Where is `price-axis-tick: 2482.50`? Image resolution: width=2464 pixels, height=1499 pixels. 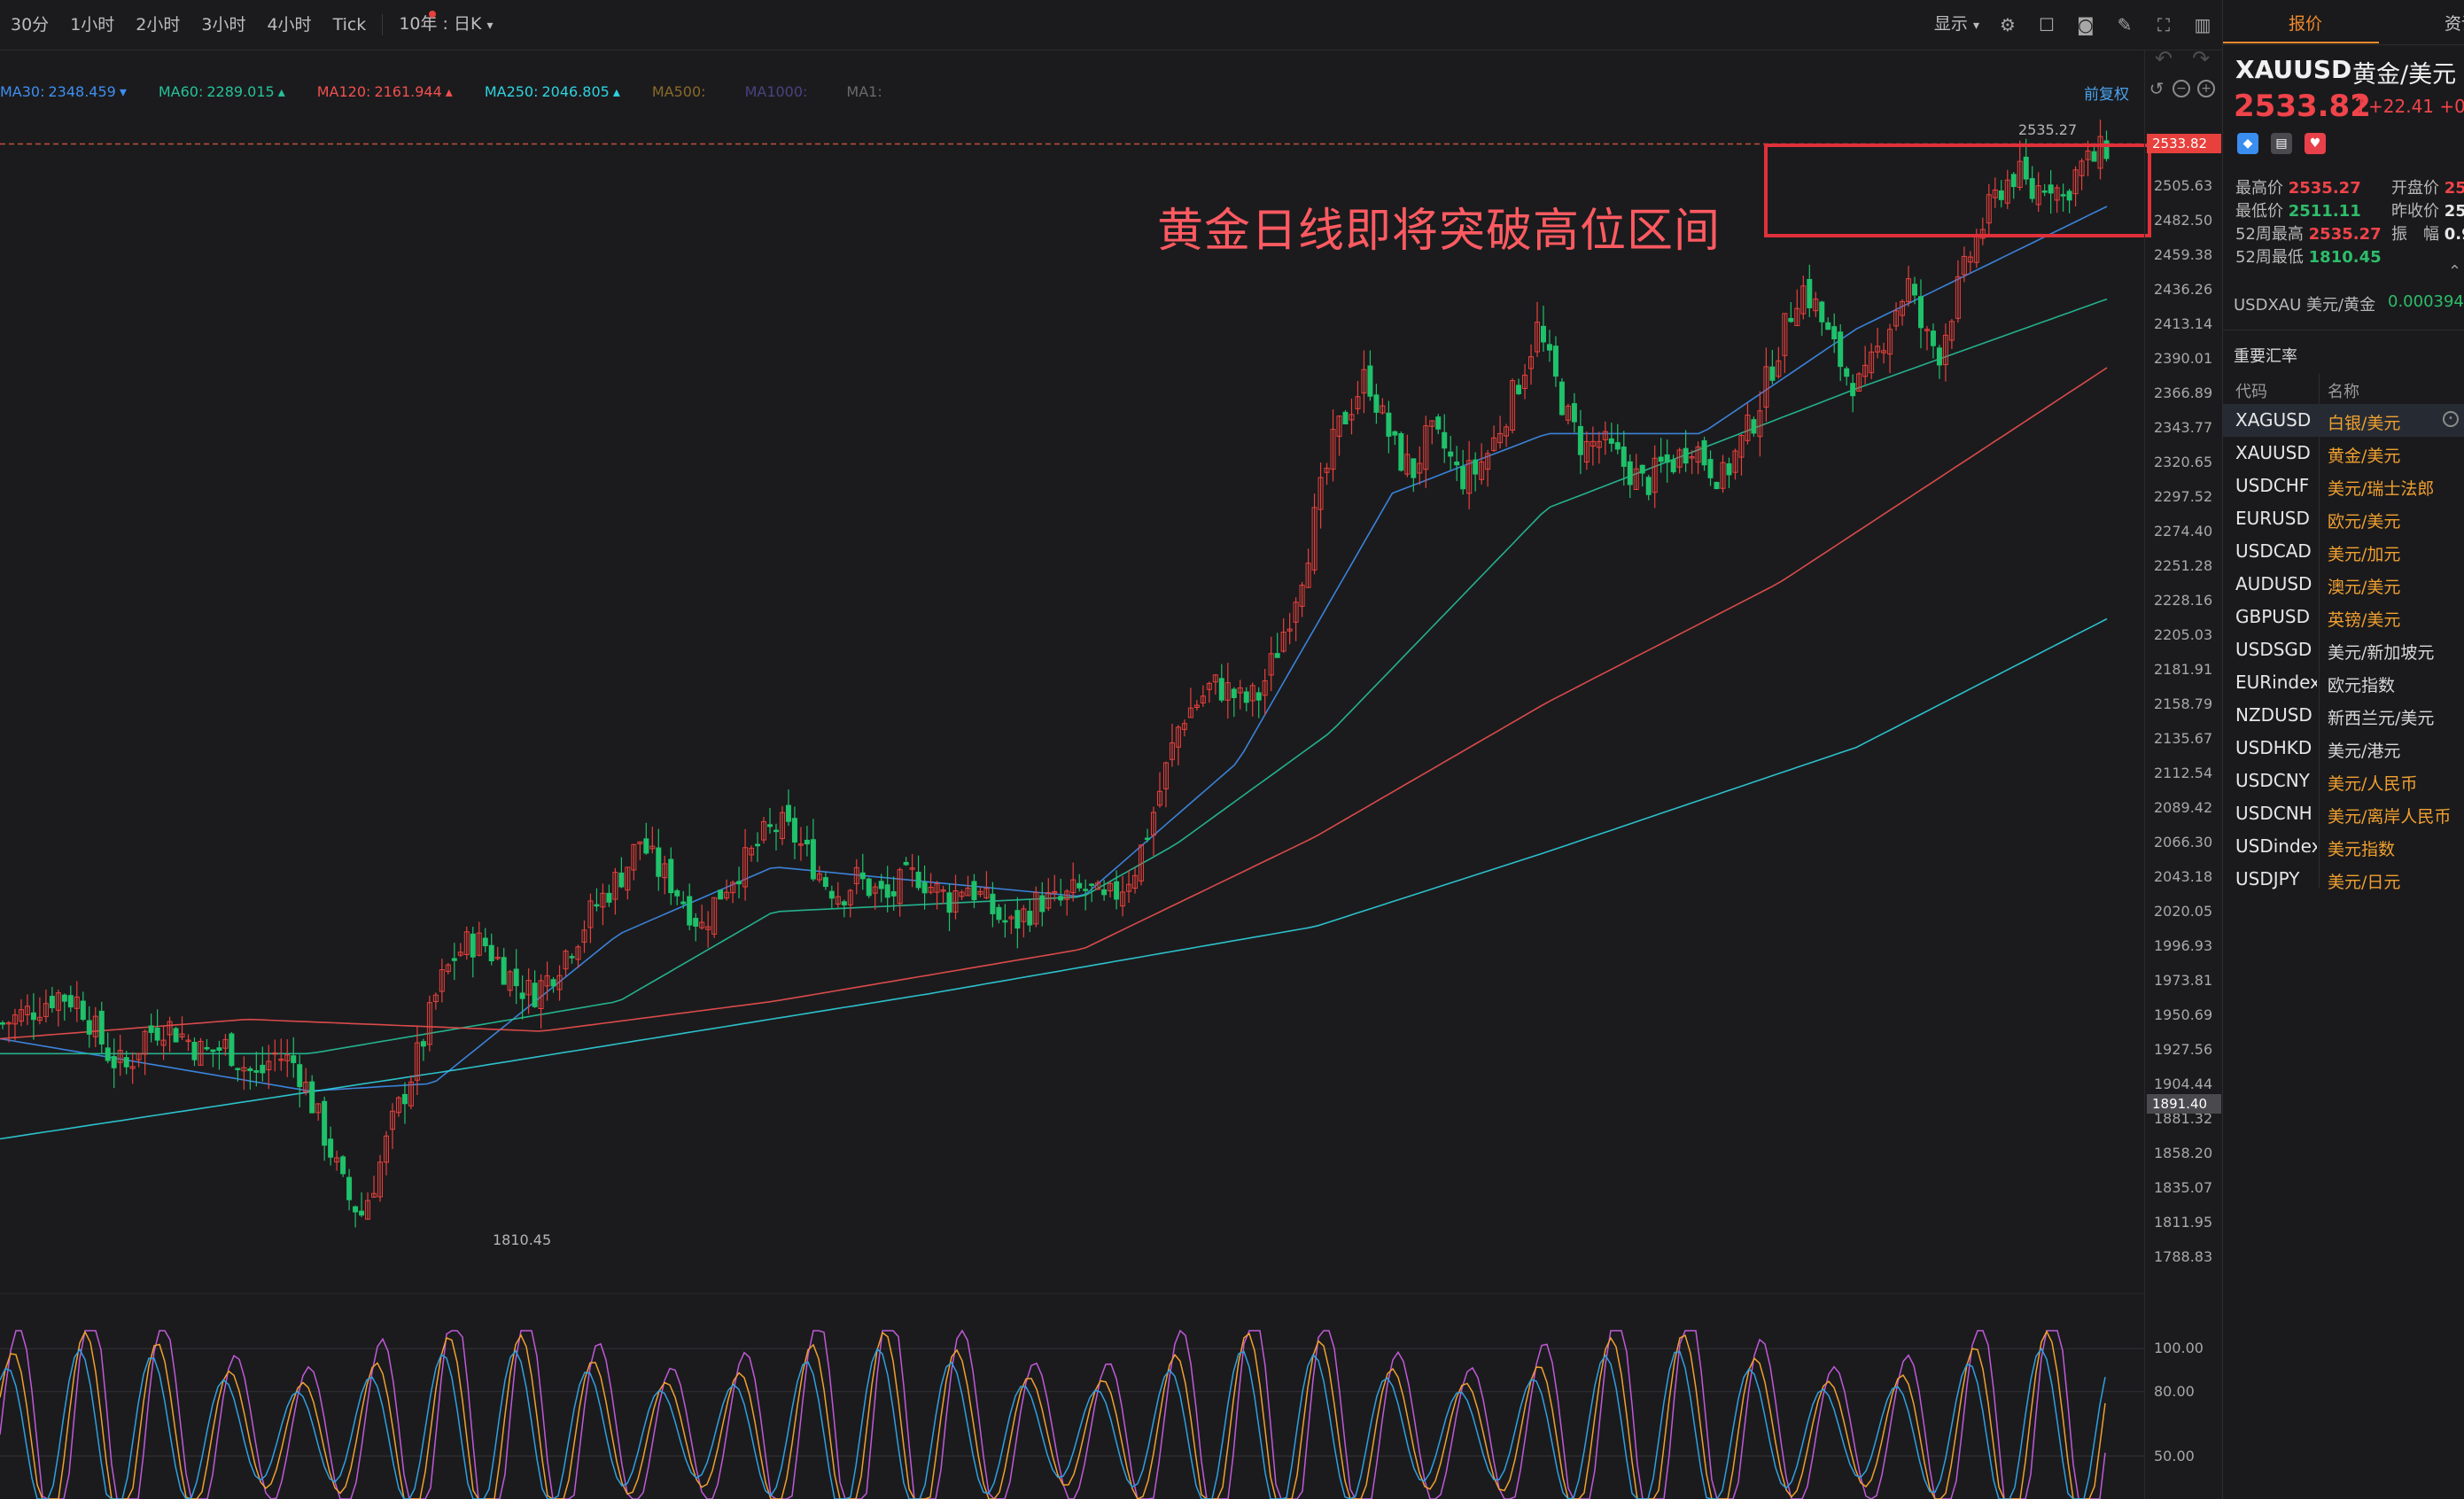 price-axis-tick: 2482.50 is located at coordinates (2183, 221).